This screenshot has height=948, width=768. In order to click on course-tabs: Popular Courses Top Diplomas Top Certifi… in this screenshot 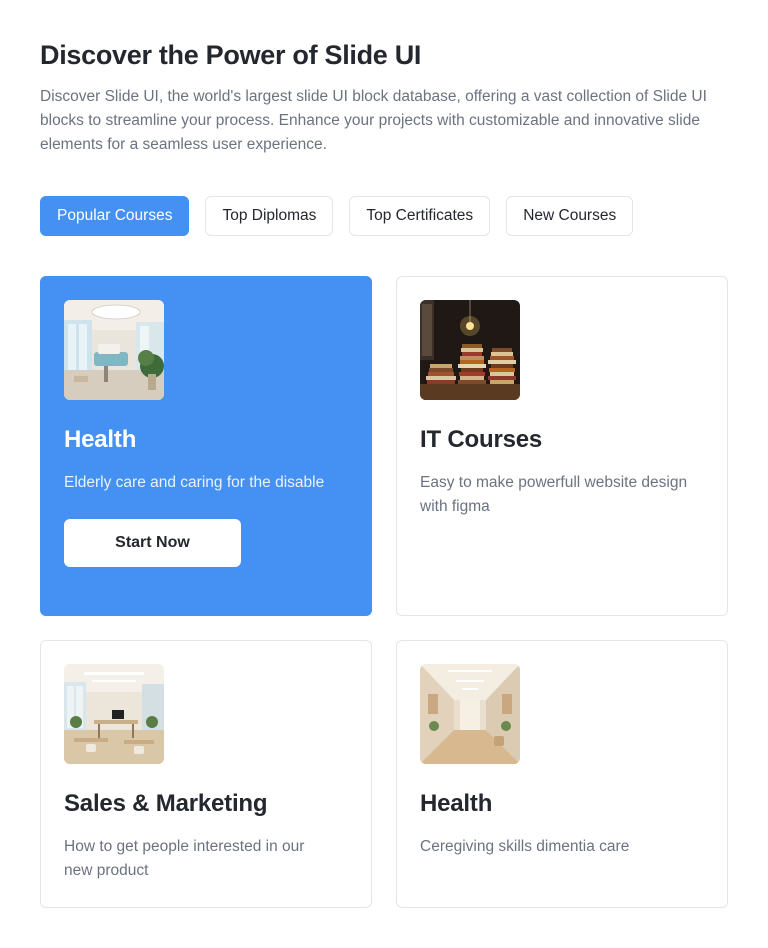, I will do `click(337, 216)`.